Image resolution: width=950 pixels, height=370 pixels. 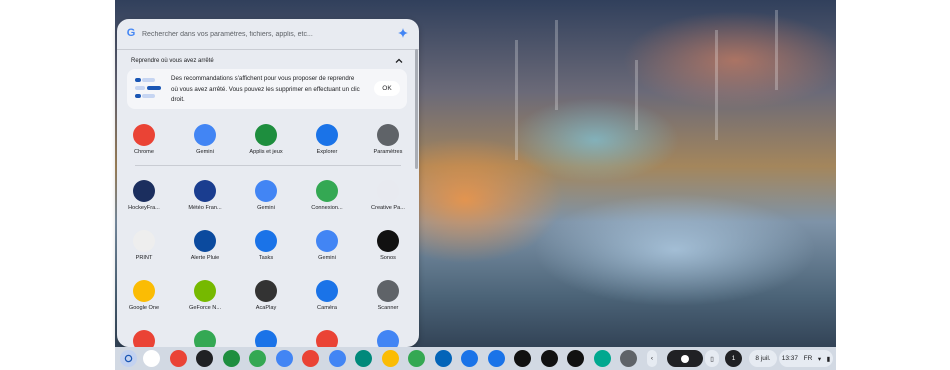 What do you see at coordinates (205, 241) in the screenshot?
I see `rain-alert-icon` at bounding box center [205, 241].